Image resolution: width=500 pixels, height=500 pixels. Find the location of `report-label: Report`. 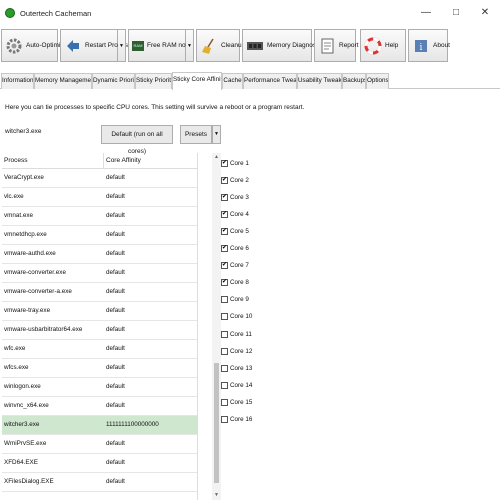

report-label: Report is located at coordinates (349, 45).